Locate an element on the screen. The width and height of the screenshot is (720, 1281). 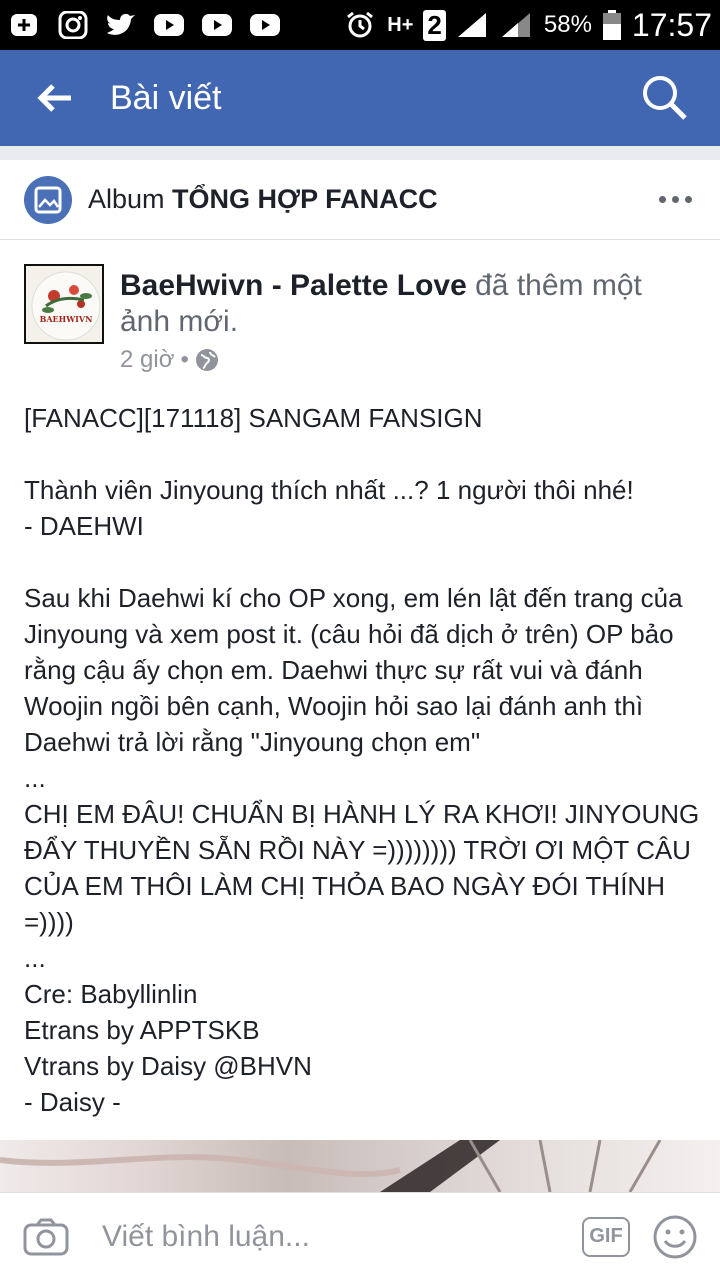
smiley-icon is located at coordinates (675, 1236).